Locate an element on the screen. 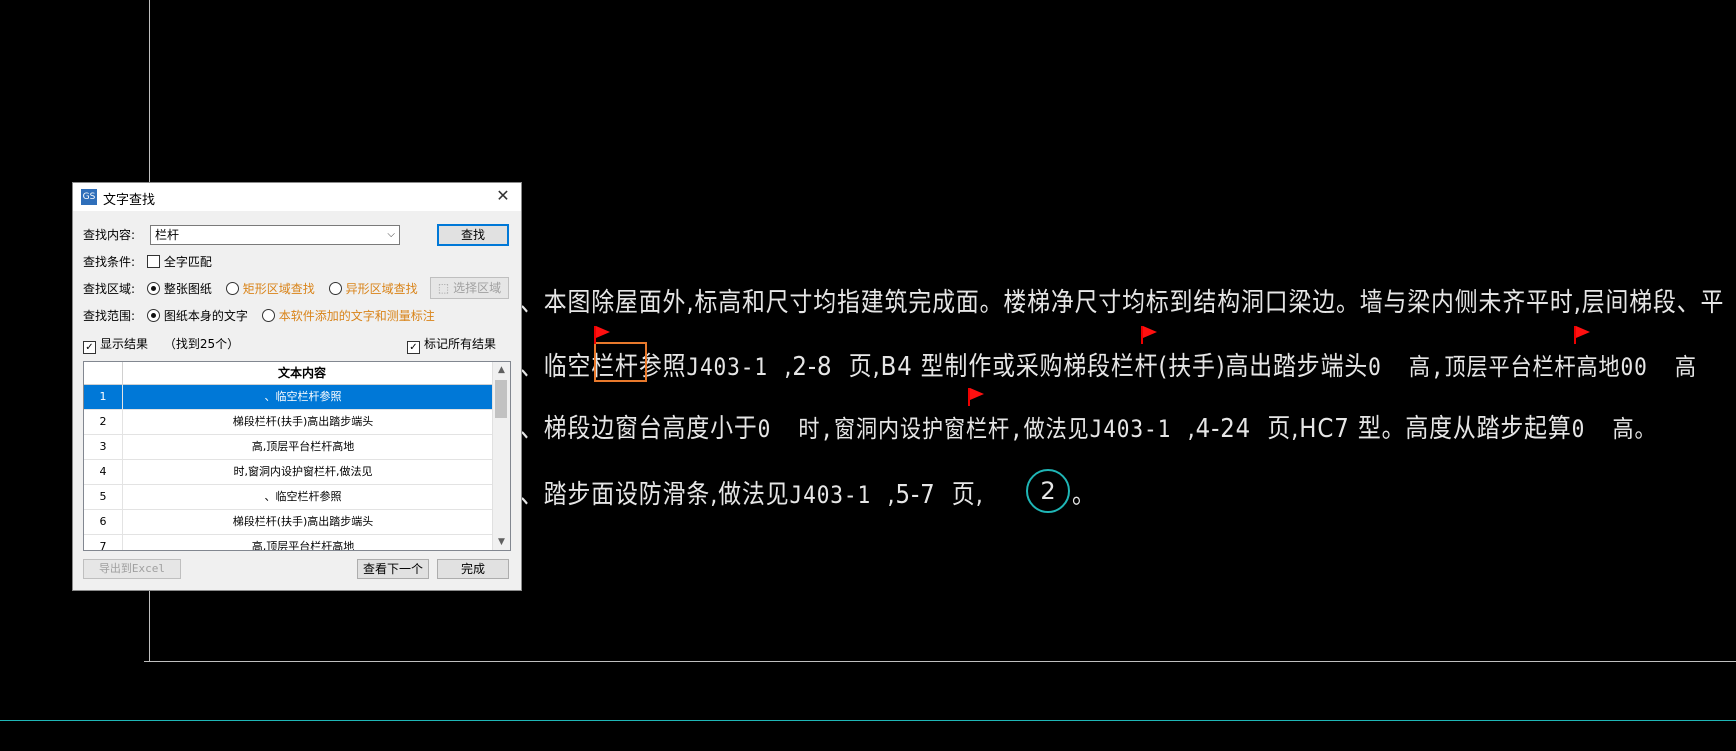 The image size is (1736, 751). whole-word-label: 全字匹配 is located at coordinates (187, 262).